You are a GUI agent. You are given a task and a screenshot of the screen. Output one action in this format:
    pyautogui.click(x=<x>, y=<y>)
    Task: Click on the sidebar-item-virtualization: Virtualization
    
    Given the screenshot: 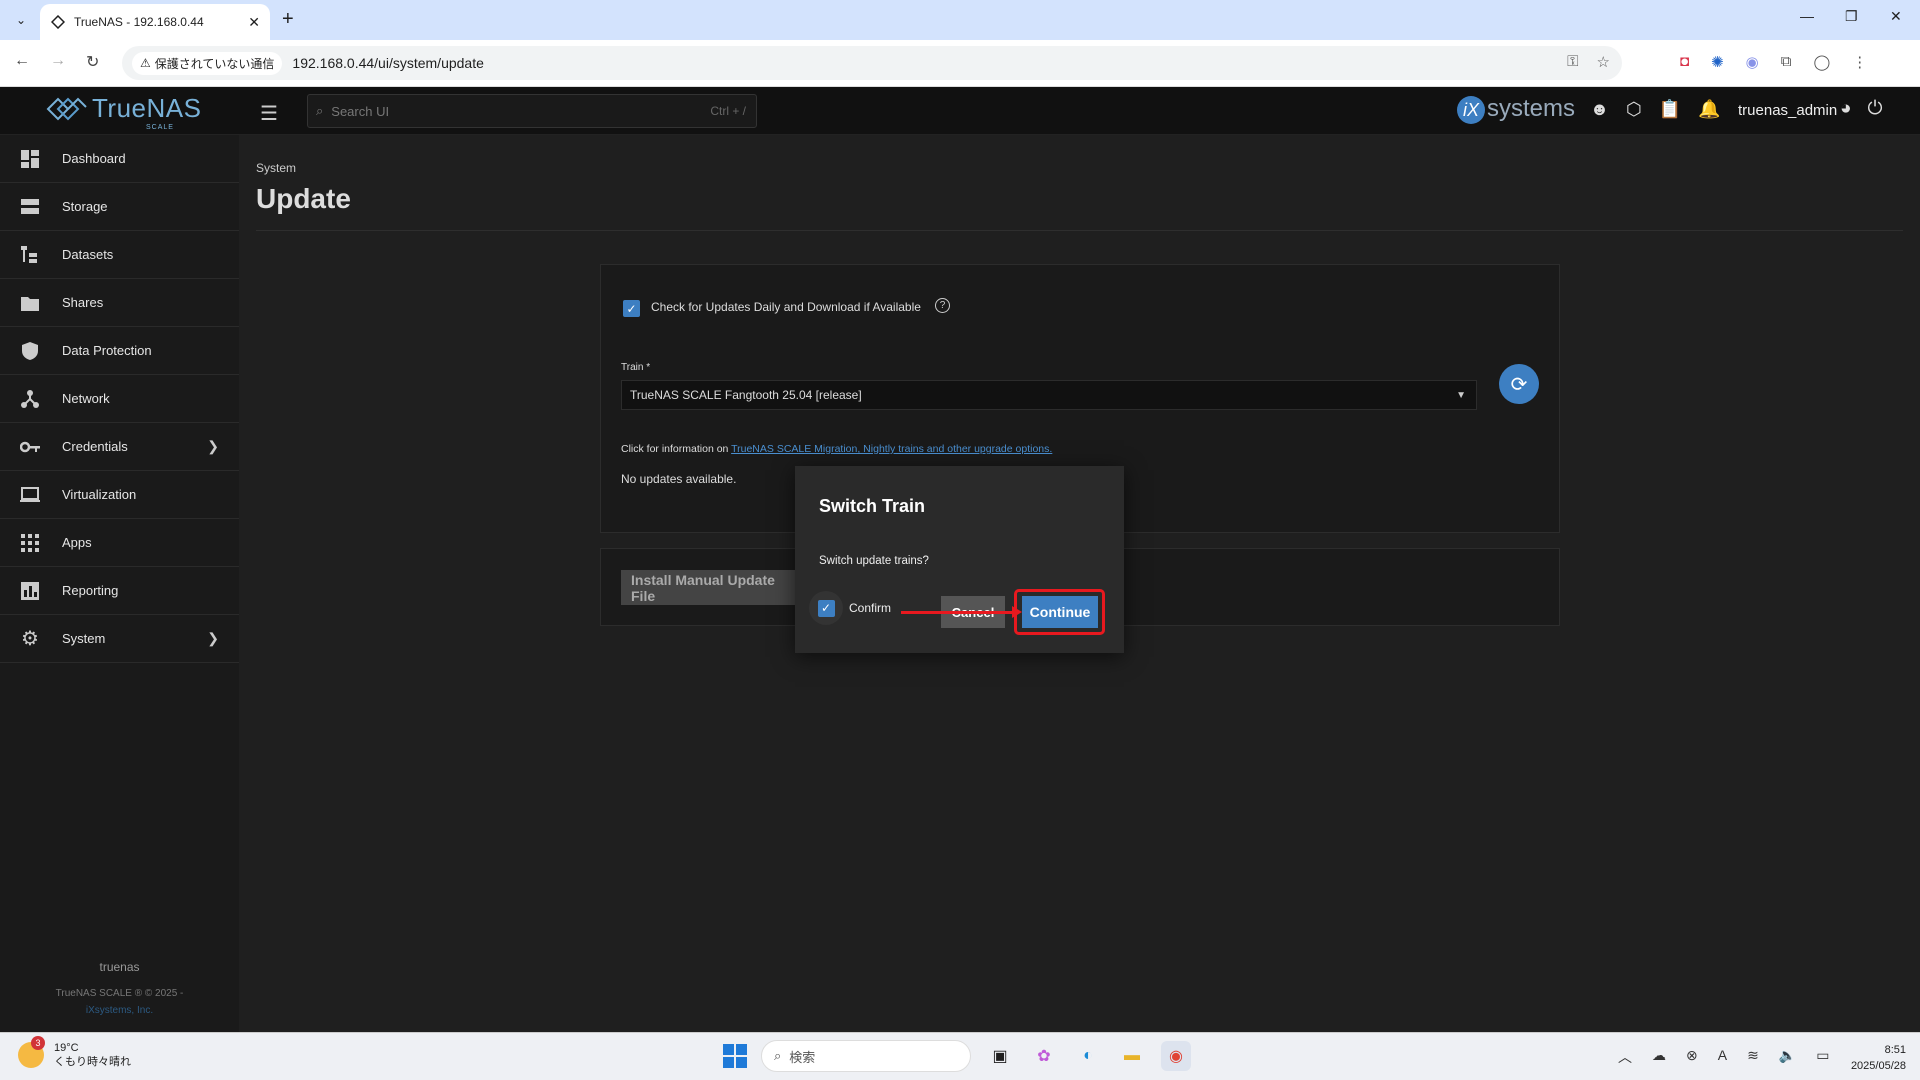 What is the action you would take?
    pyautogui.click(x=119, y=495)
    